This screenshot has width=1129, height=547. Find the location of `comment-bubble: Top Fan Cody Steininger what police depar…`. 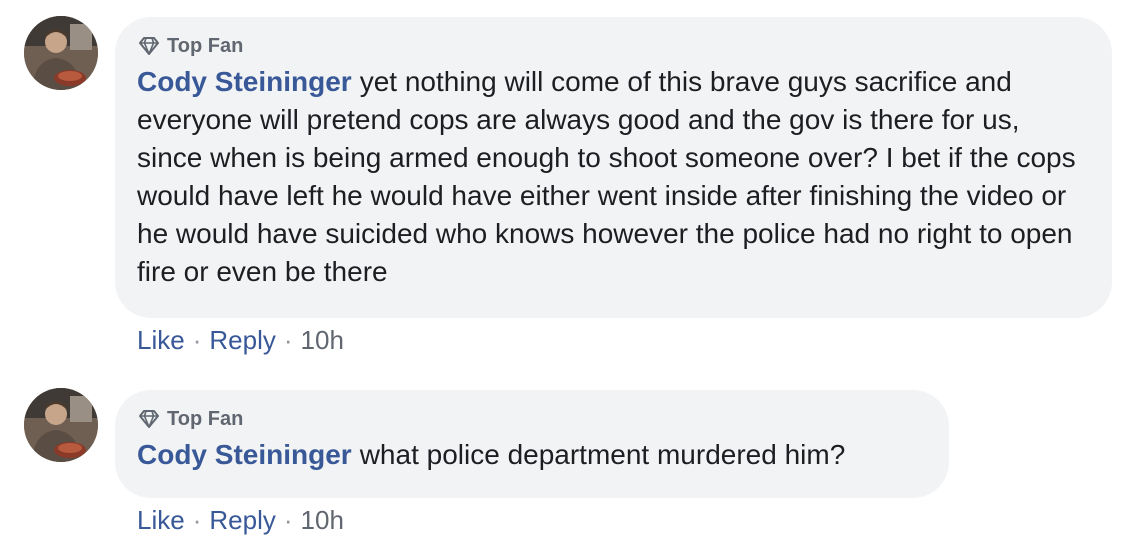

comment-bubble: Top Fan Cody Steininger what police depar… is located at coordinates (532, 444).